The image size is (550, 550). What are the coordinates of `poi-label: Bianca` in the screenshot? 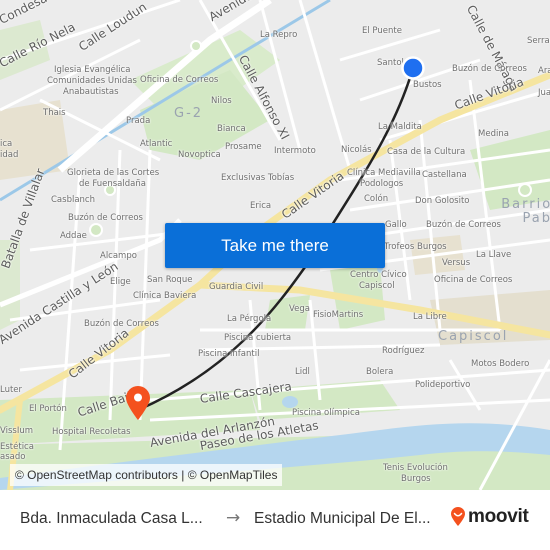 It's located at (231, 129).